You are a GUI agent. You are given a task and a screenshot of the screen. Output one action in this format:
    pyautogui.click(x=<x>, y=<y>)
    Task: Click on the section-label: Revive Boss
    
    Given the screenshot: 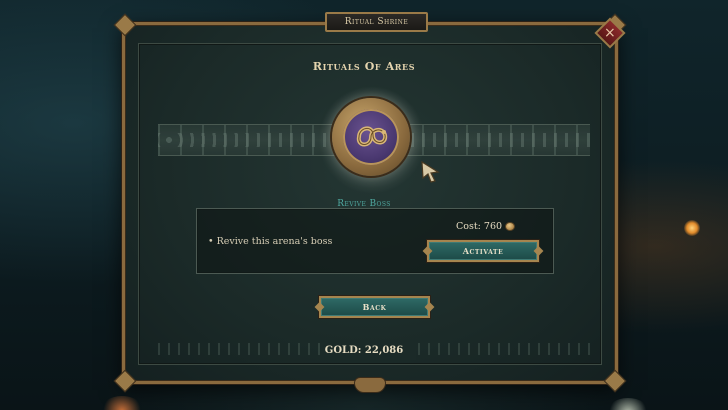 What is the action you would take?
    pyautogui.click(x=364, y=204)
    